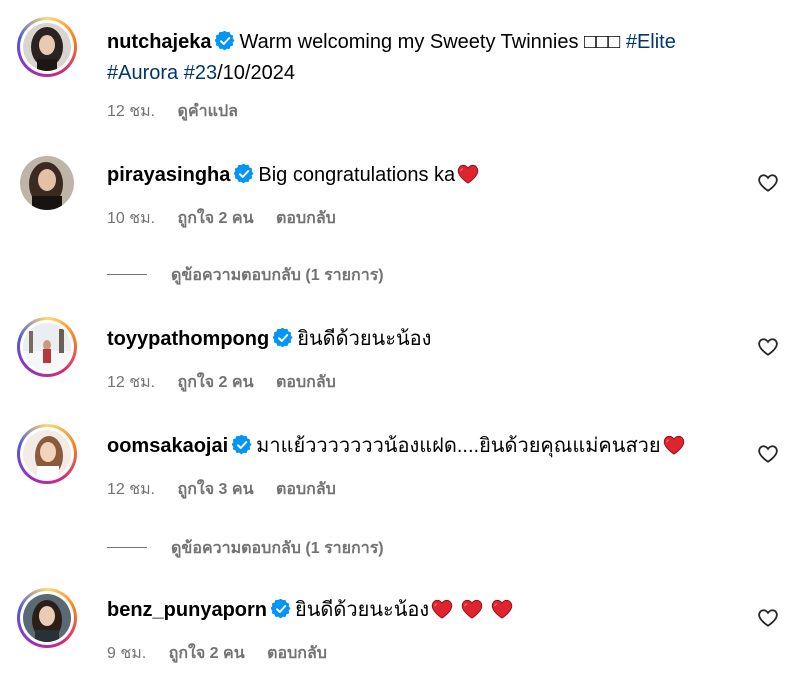 The width and height of the screenshot is (800, 683). What do you see at coordinates (142, 73) in the screenshot?
I see `hashtag-aurora: #Aurora` at bounding box center [142, 73].